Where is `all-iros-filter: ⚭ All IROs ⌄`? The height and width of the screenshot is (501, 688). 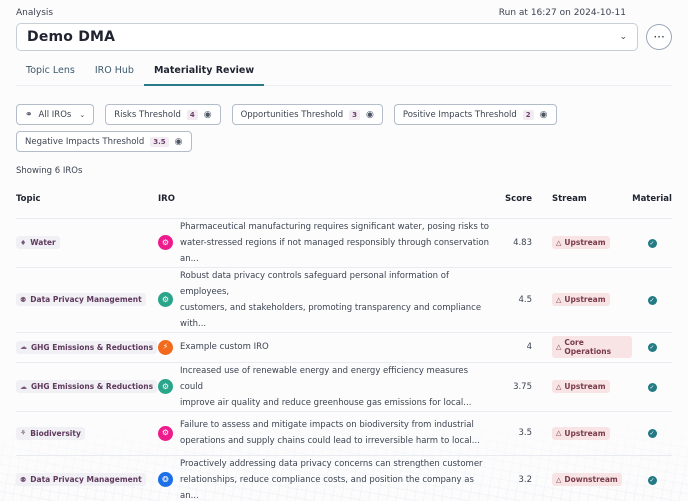 all-iros-filter: ⚭ All IROs ⌄ is located at coordinates (55, 114).